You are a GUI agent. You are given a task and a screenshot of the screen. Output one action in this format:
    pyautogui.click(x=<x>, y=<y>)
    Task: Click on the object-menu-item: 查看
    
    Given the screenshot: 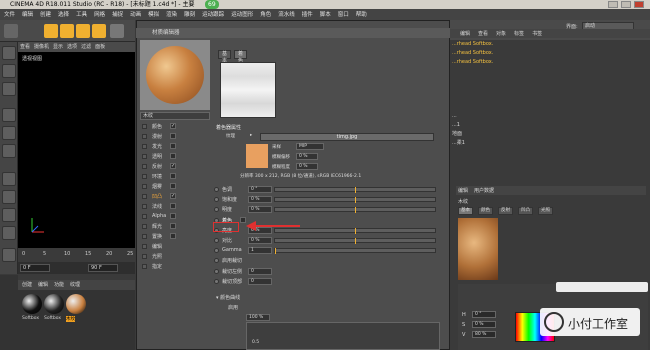 What is the action you would take?
    pyautogui.click(x=483, y=34)
    